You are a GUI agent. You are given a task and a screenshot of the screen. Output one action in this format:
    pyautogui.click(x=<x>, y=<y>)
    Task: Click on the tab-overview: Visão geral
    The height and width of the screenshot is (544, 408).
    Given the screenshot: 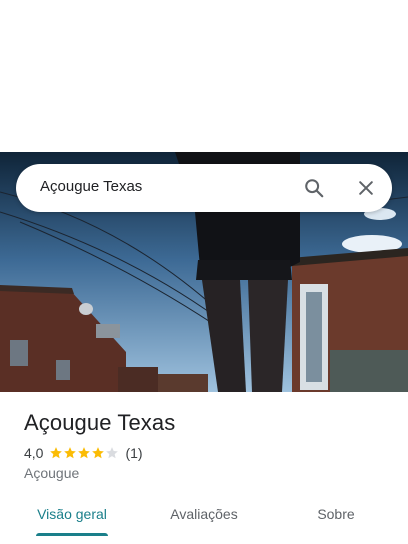 What is the action you would take?
    pyautogui.click(x=72, y=514)
    